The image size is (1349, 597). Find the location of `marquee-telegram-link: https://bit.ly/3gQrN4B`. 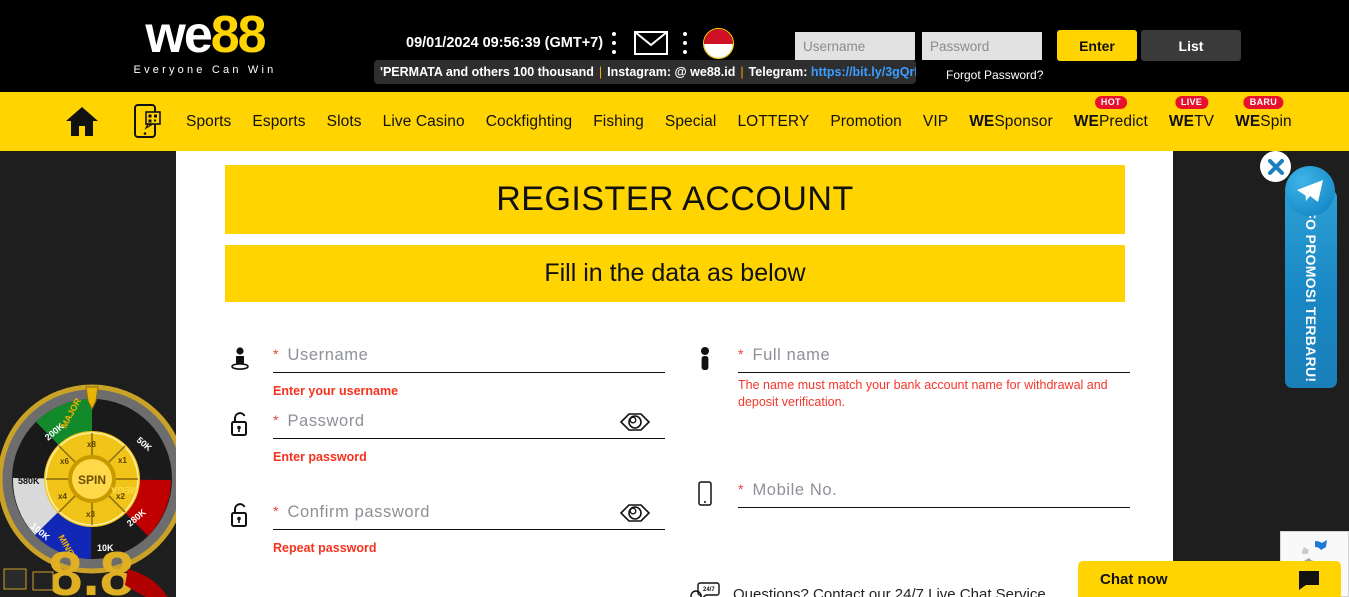

marquee-telegram-link: https://bit.ly/3gQrN4B is located at coordinates (863, 72).